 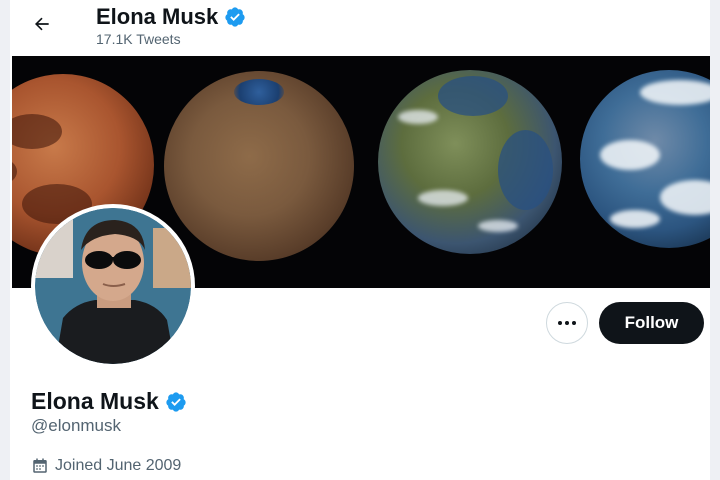 I want to click on joined-text: Joined June 2009, so click(x=118, y=465).